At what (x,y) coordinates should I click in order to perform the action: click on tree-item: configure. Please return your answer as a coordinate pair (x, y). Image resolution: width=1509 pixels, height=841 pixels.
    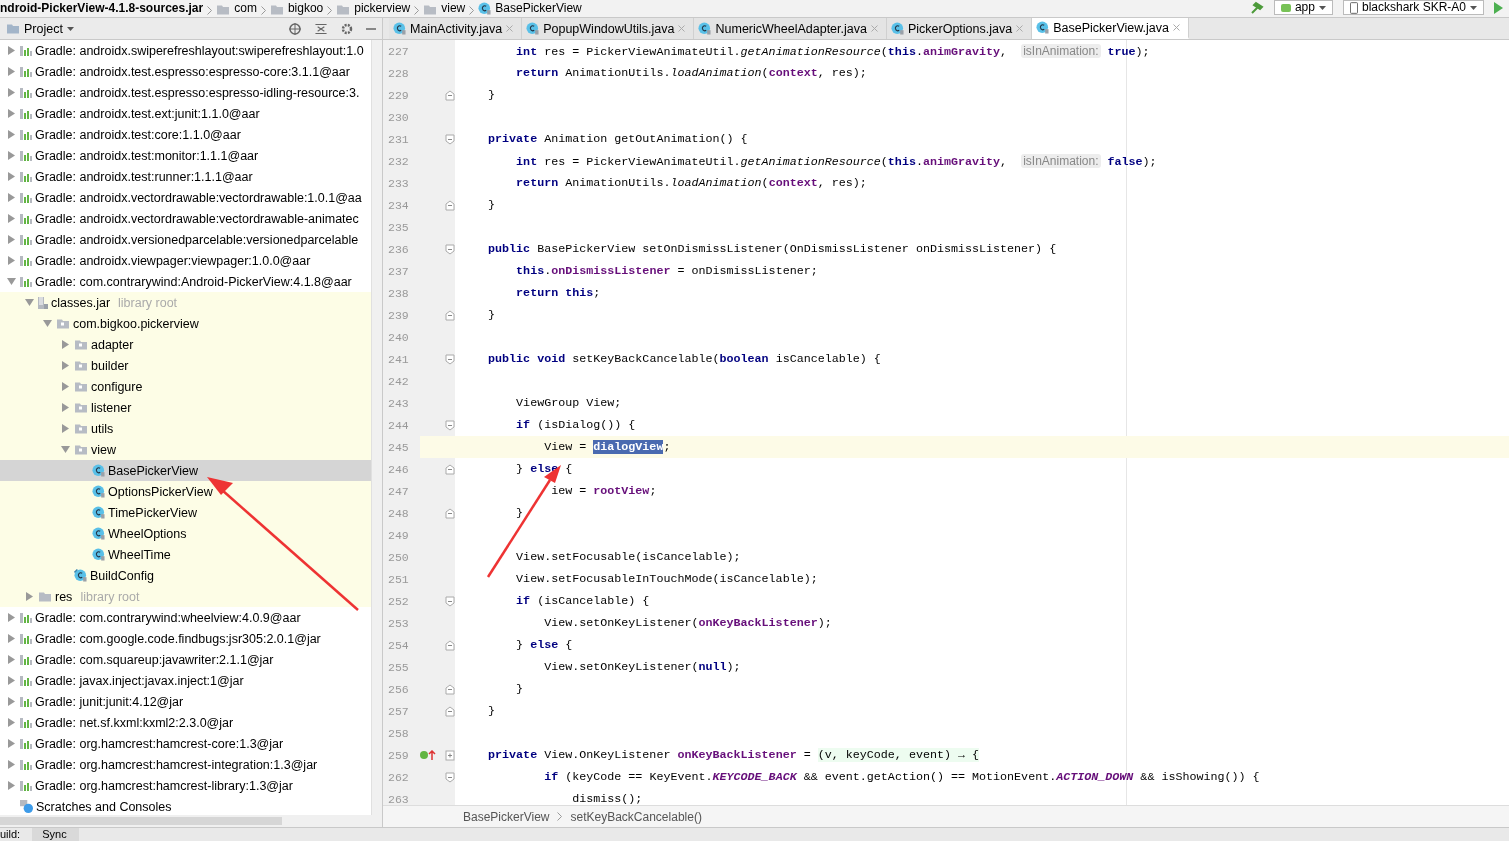
    Looking at the image, I should click on (117, 386).